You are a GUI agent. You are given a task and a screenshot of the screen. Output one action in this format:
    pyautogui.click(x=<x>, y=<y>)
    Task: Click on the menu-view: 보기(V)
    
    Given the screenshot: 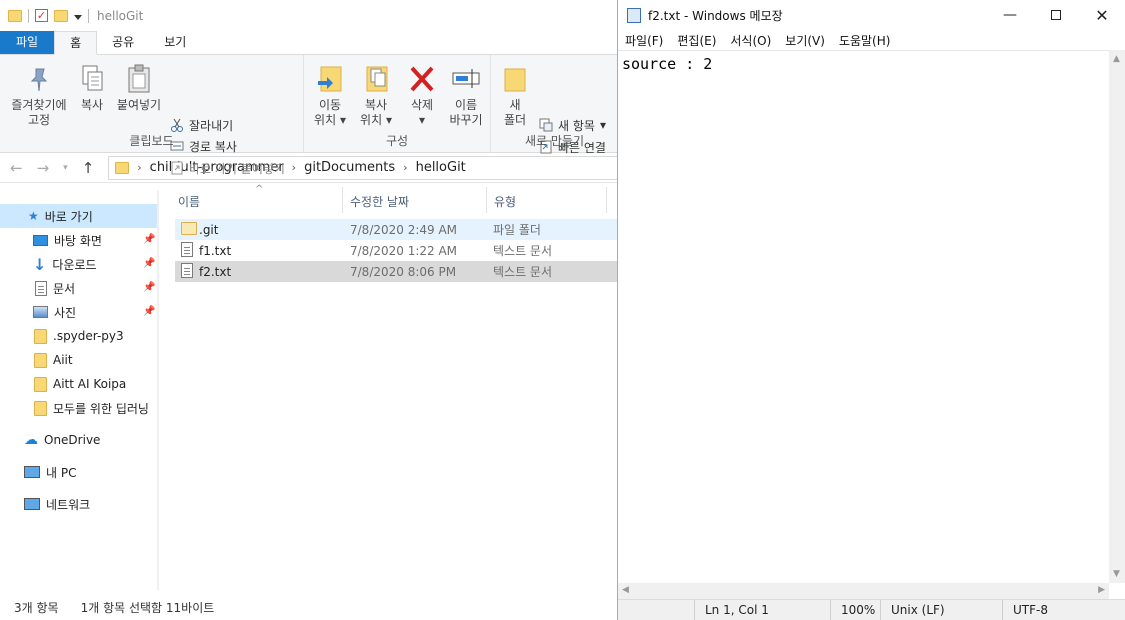 What is the action you would take?
    pyautogui.click(x=805, y=40)
    